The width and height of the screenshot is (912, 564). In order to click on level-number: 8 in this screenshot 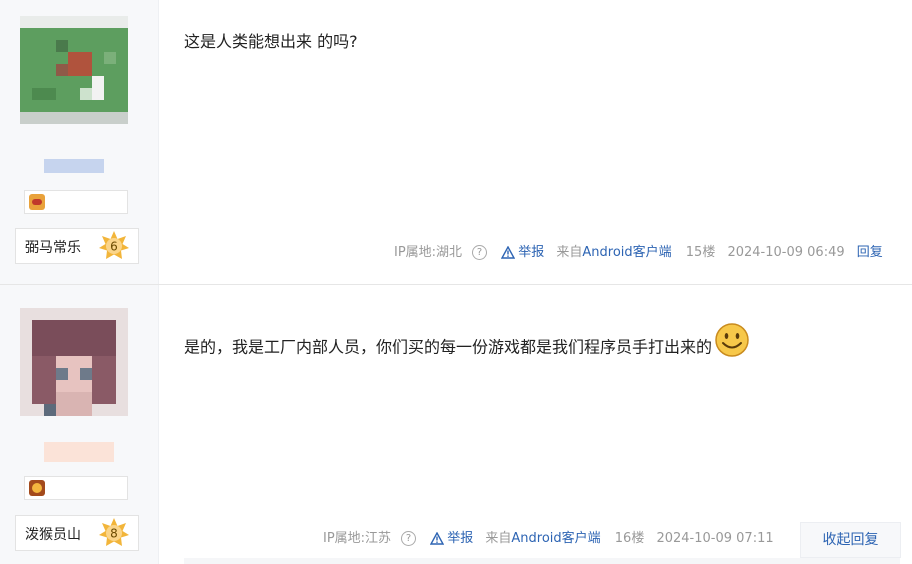, I will do `click(114, 534)`.